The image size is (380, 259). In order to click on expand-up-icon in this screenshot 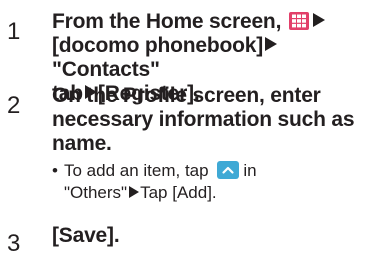, I will do `click(228, 170)`.